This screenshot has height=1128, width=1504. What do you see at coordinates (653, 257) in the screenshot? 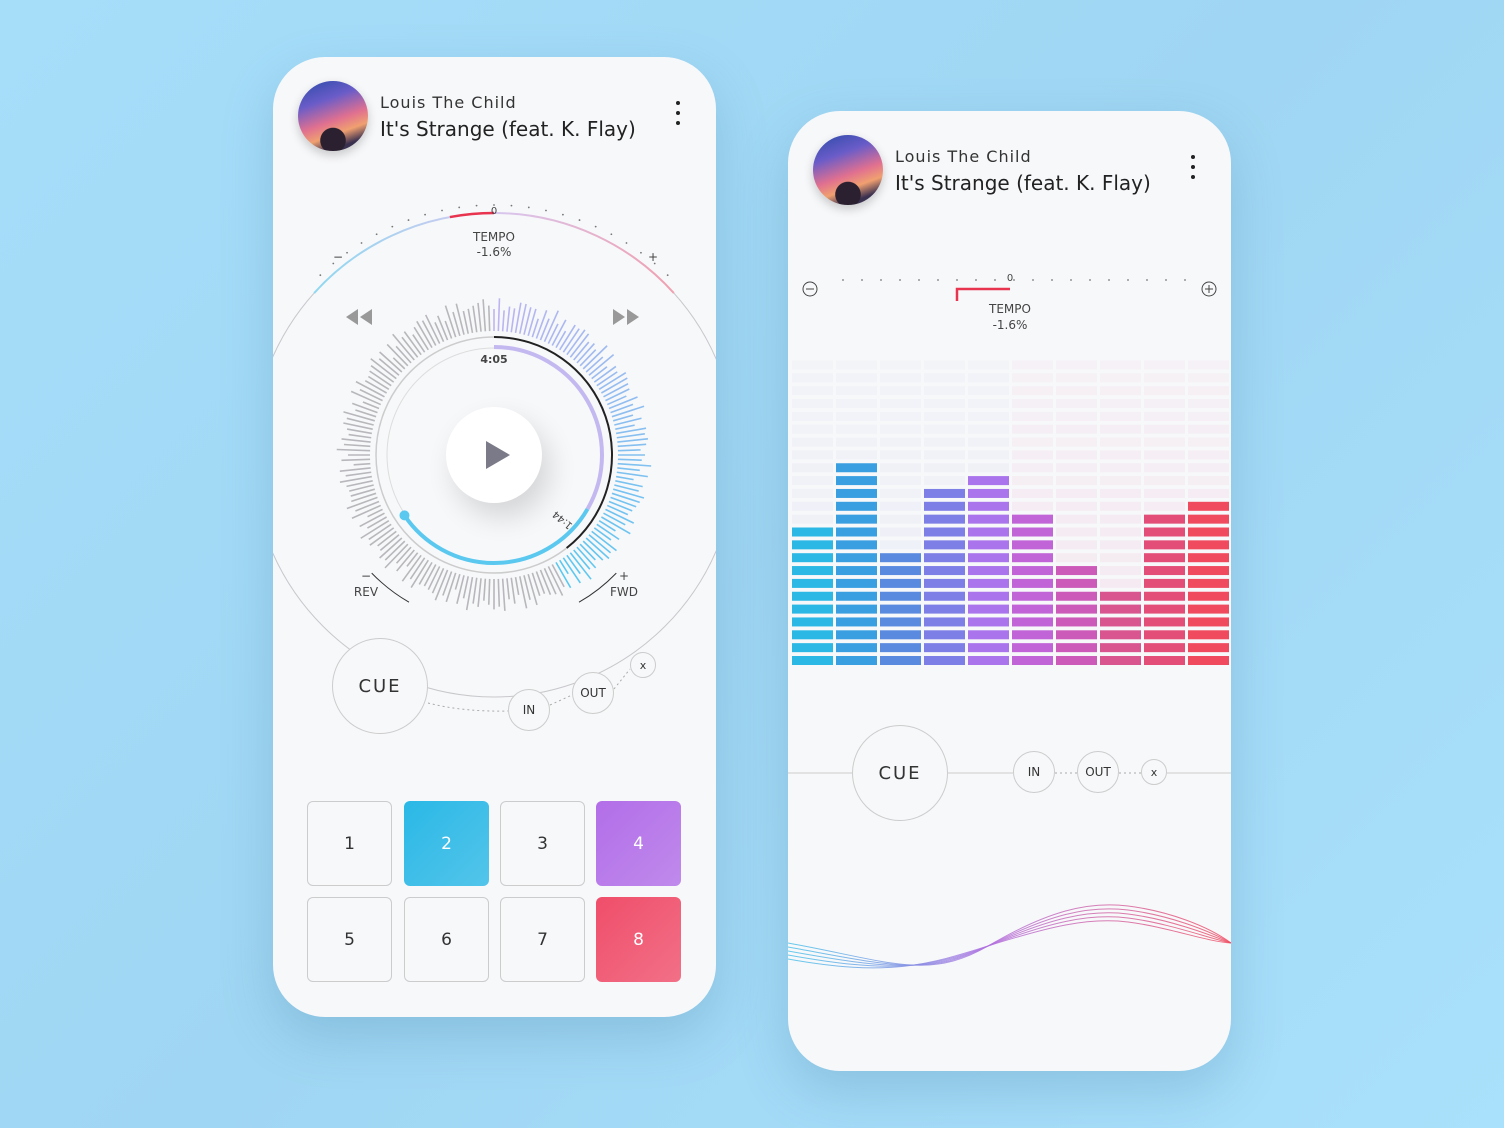
I see `tempo-plus-button: +` at bounding box center [653, 257].